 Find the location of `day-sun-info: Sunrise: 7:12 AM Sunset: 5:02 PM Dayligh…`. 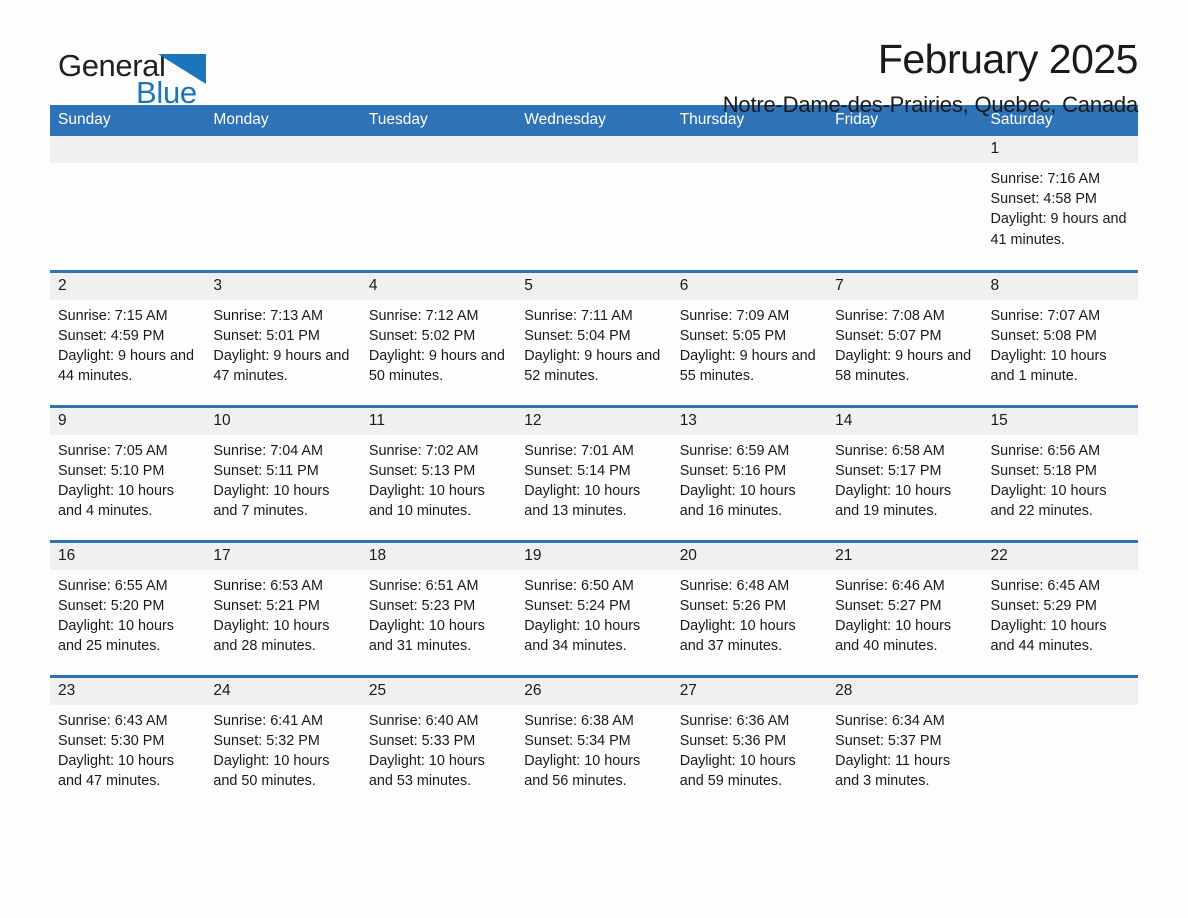

day-sun-info: Sunrise: 7:12 AM Sunset: 5:02 PM Dayligh… is located at coordinates (436, 346).